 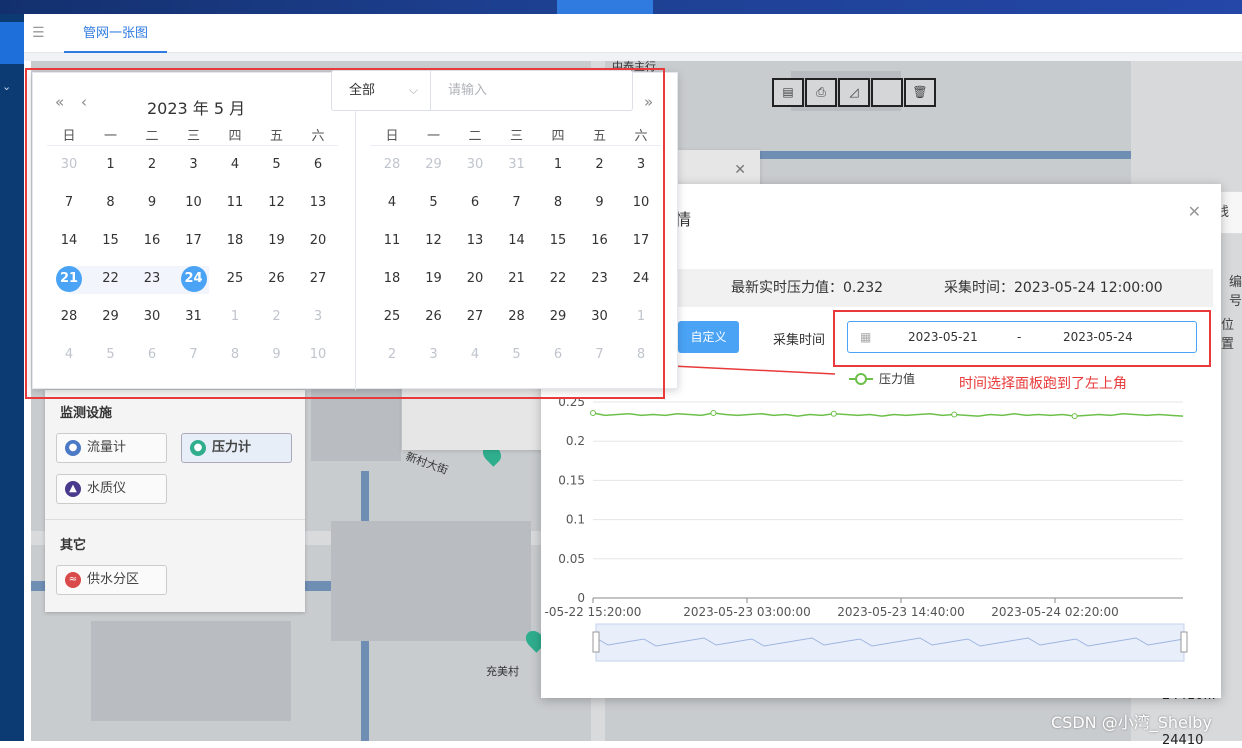 What do you see at coordinates (116, 33) in the screenshot?
I see `tab-pipe-network: 管网一张图` at bounding box center [116, 33].